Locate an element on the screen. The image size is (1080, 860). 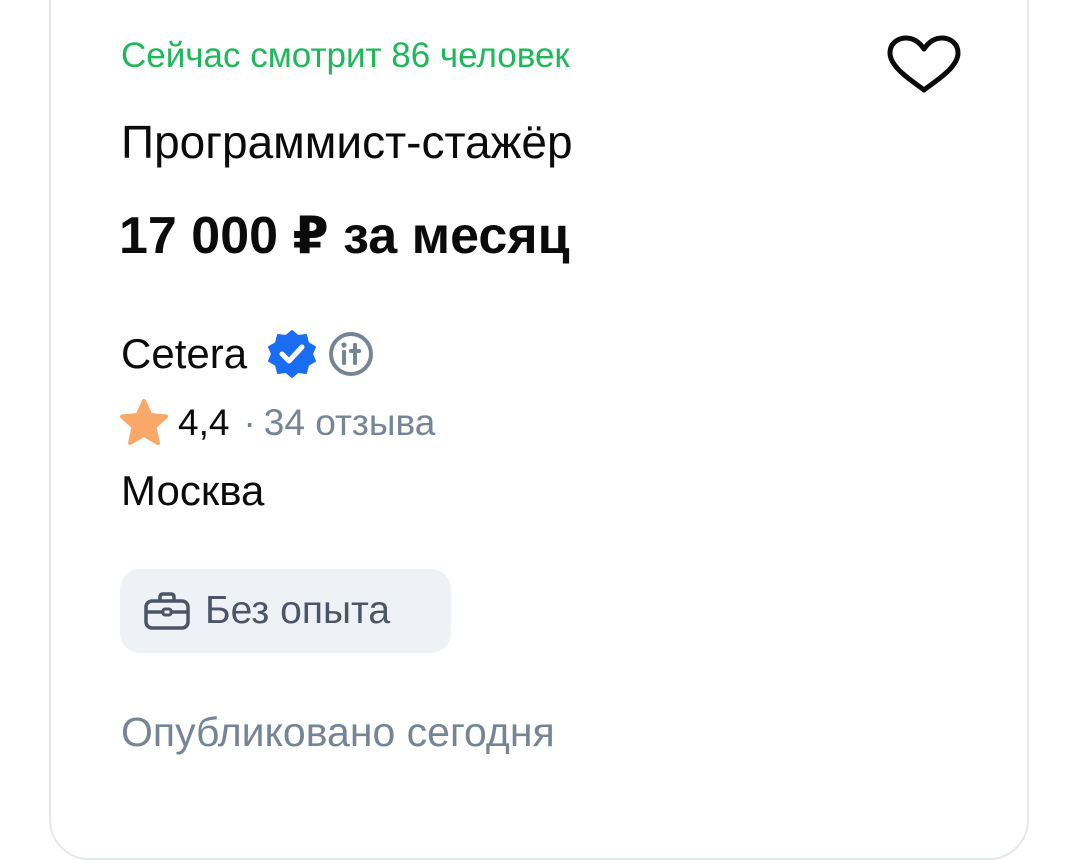
published-date-text: Опубликовано сегодня is located at coordinates (338, 732).